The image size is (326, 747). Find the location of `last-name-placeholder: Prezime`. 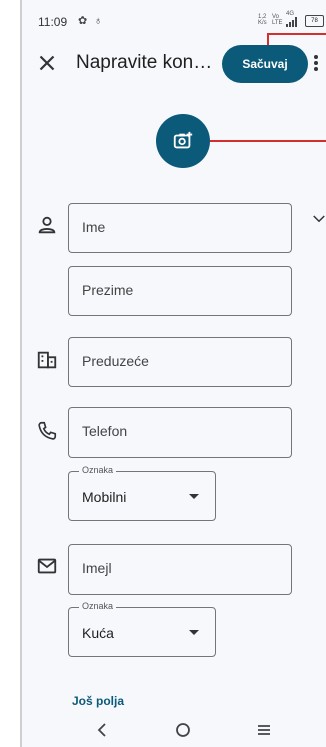

last-name-placeholder: Prezime is located at coordinates (108, 290).